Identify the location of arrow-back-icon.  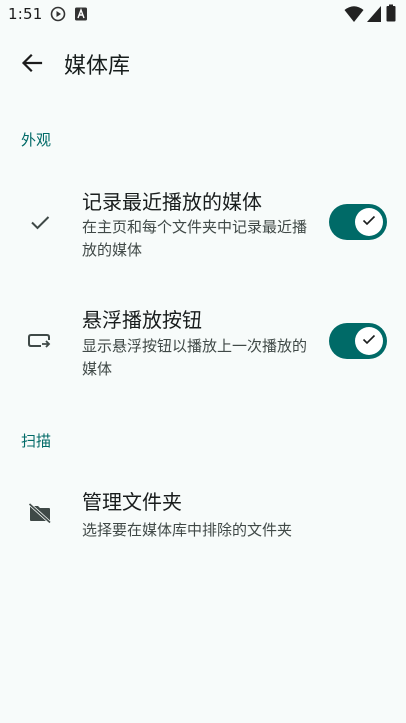
(32, 65).